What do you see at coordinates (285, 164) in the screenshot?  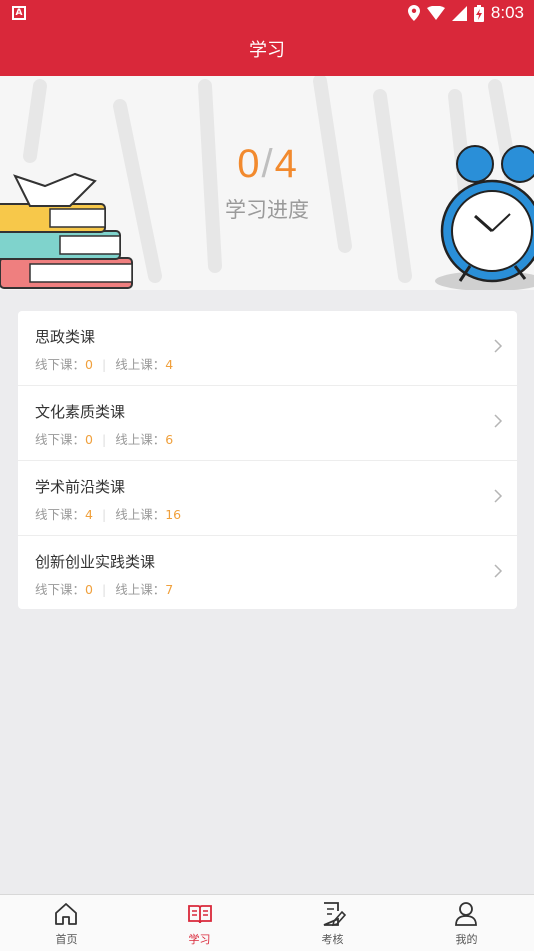 I see `progress-total: 4` at bounding box center [285, 164].